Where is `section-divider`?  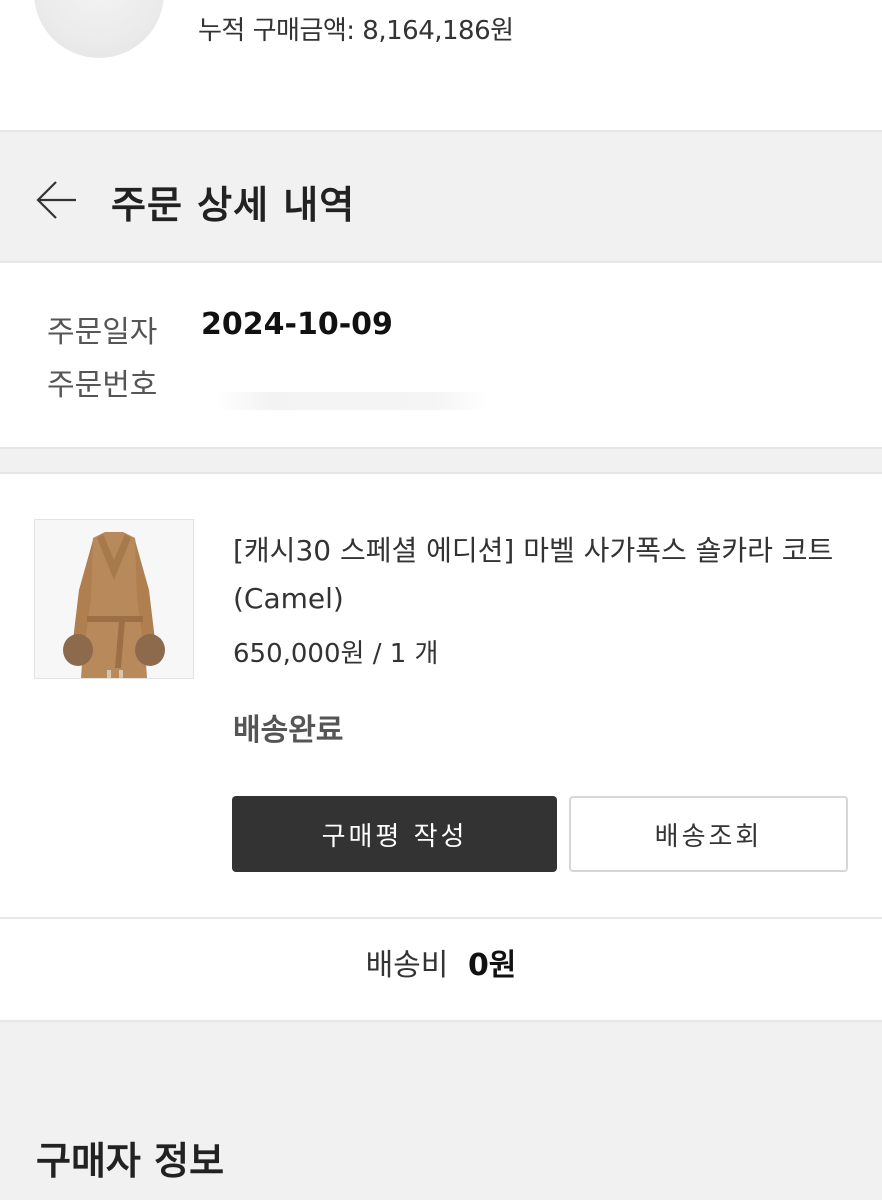
section-divider is located at coordinates (441, 460).